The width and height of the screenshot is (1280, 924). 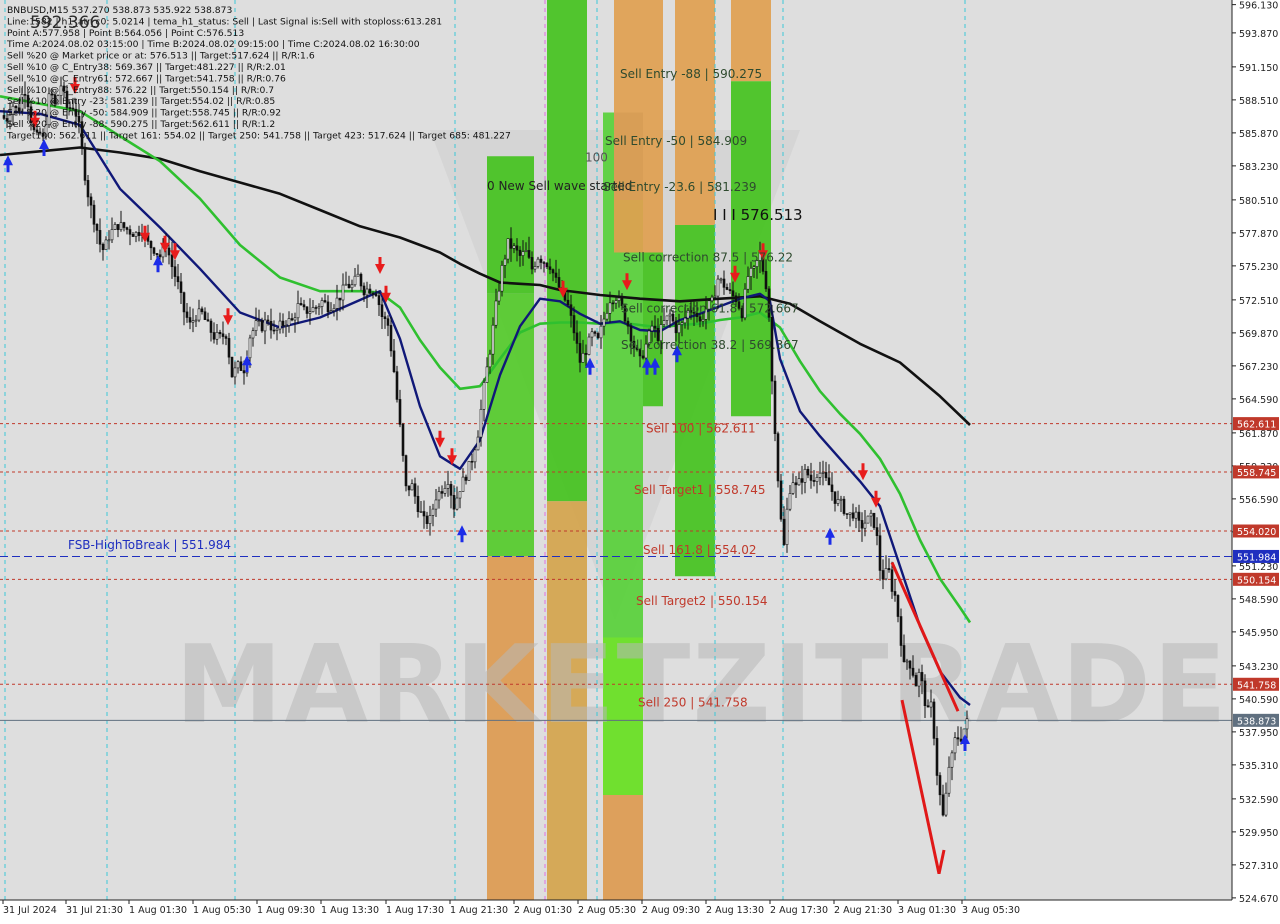 I want to click on y-tick-label-27: 524.670, so click(x=1258, y=899).